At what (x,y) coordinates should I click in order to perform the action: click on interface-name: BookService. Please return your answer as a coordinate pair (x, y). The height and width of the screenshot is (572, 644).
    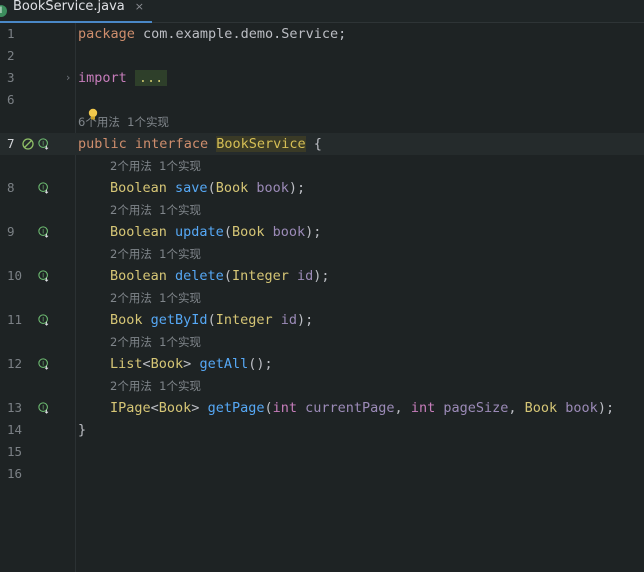
    Looking at the image, I should click on (261, 144).